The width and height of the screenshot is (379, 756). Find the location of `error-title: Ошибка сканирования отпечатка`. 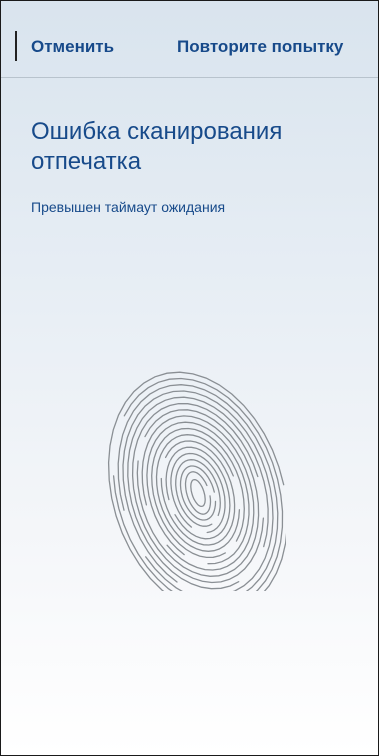

error-title: Ошибка сканирования отпечатка is located at coordinates (157, 146).